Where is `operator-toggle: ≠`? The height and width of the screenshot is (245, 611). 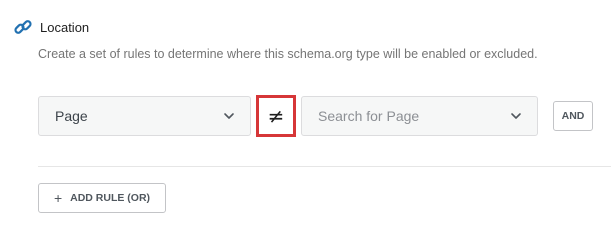 operator-toggle: ≠ is located at coordinates (276, 116).